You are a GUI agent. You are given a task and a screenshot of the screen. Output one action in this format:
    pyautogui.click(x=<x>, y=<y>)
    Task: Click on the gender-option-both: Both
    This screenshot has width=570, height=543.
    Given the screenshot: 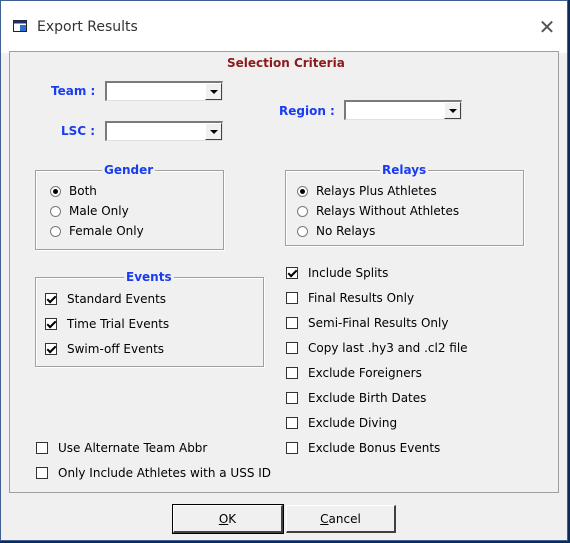 What is the action you would take?
    pyautogui.click(x=73, y=191)
    